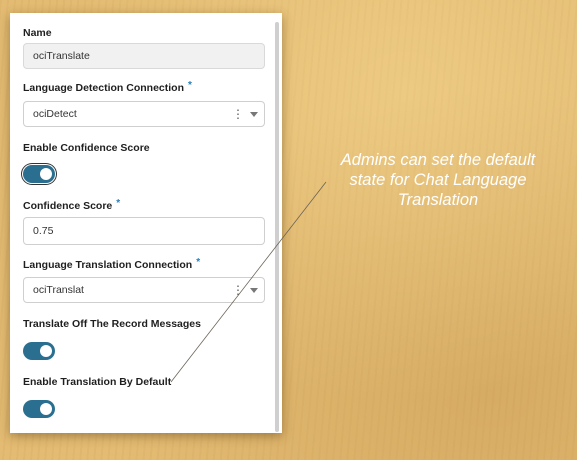 The width and height of the screenshot is (577, 460). I want to click on translation-connection-label: Language Translation Connection *, so click(112, 264).